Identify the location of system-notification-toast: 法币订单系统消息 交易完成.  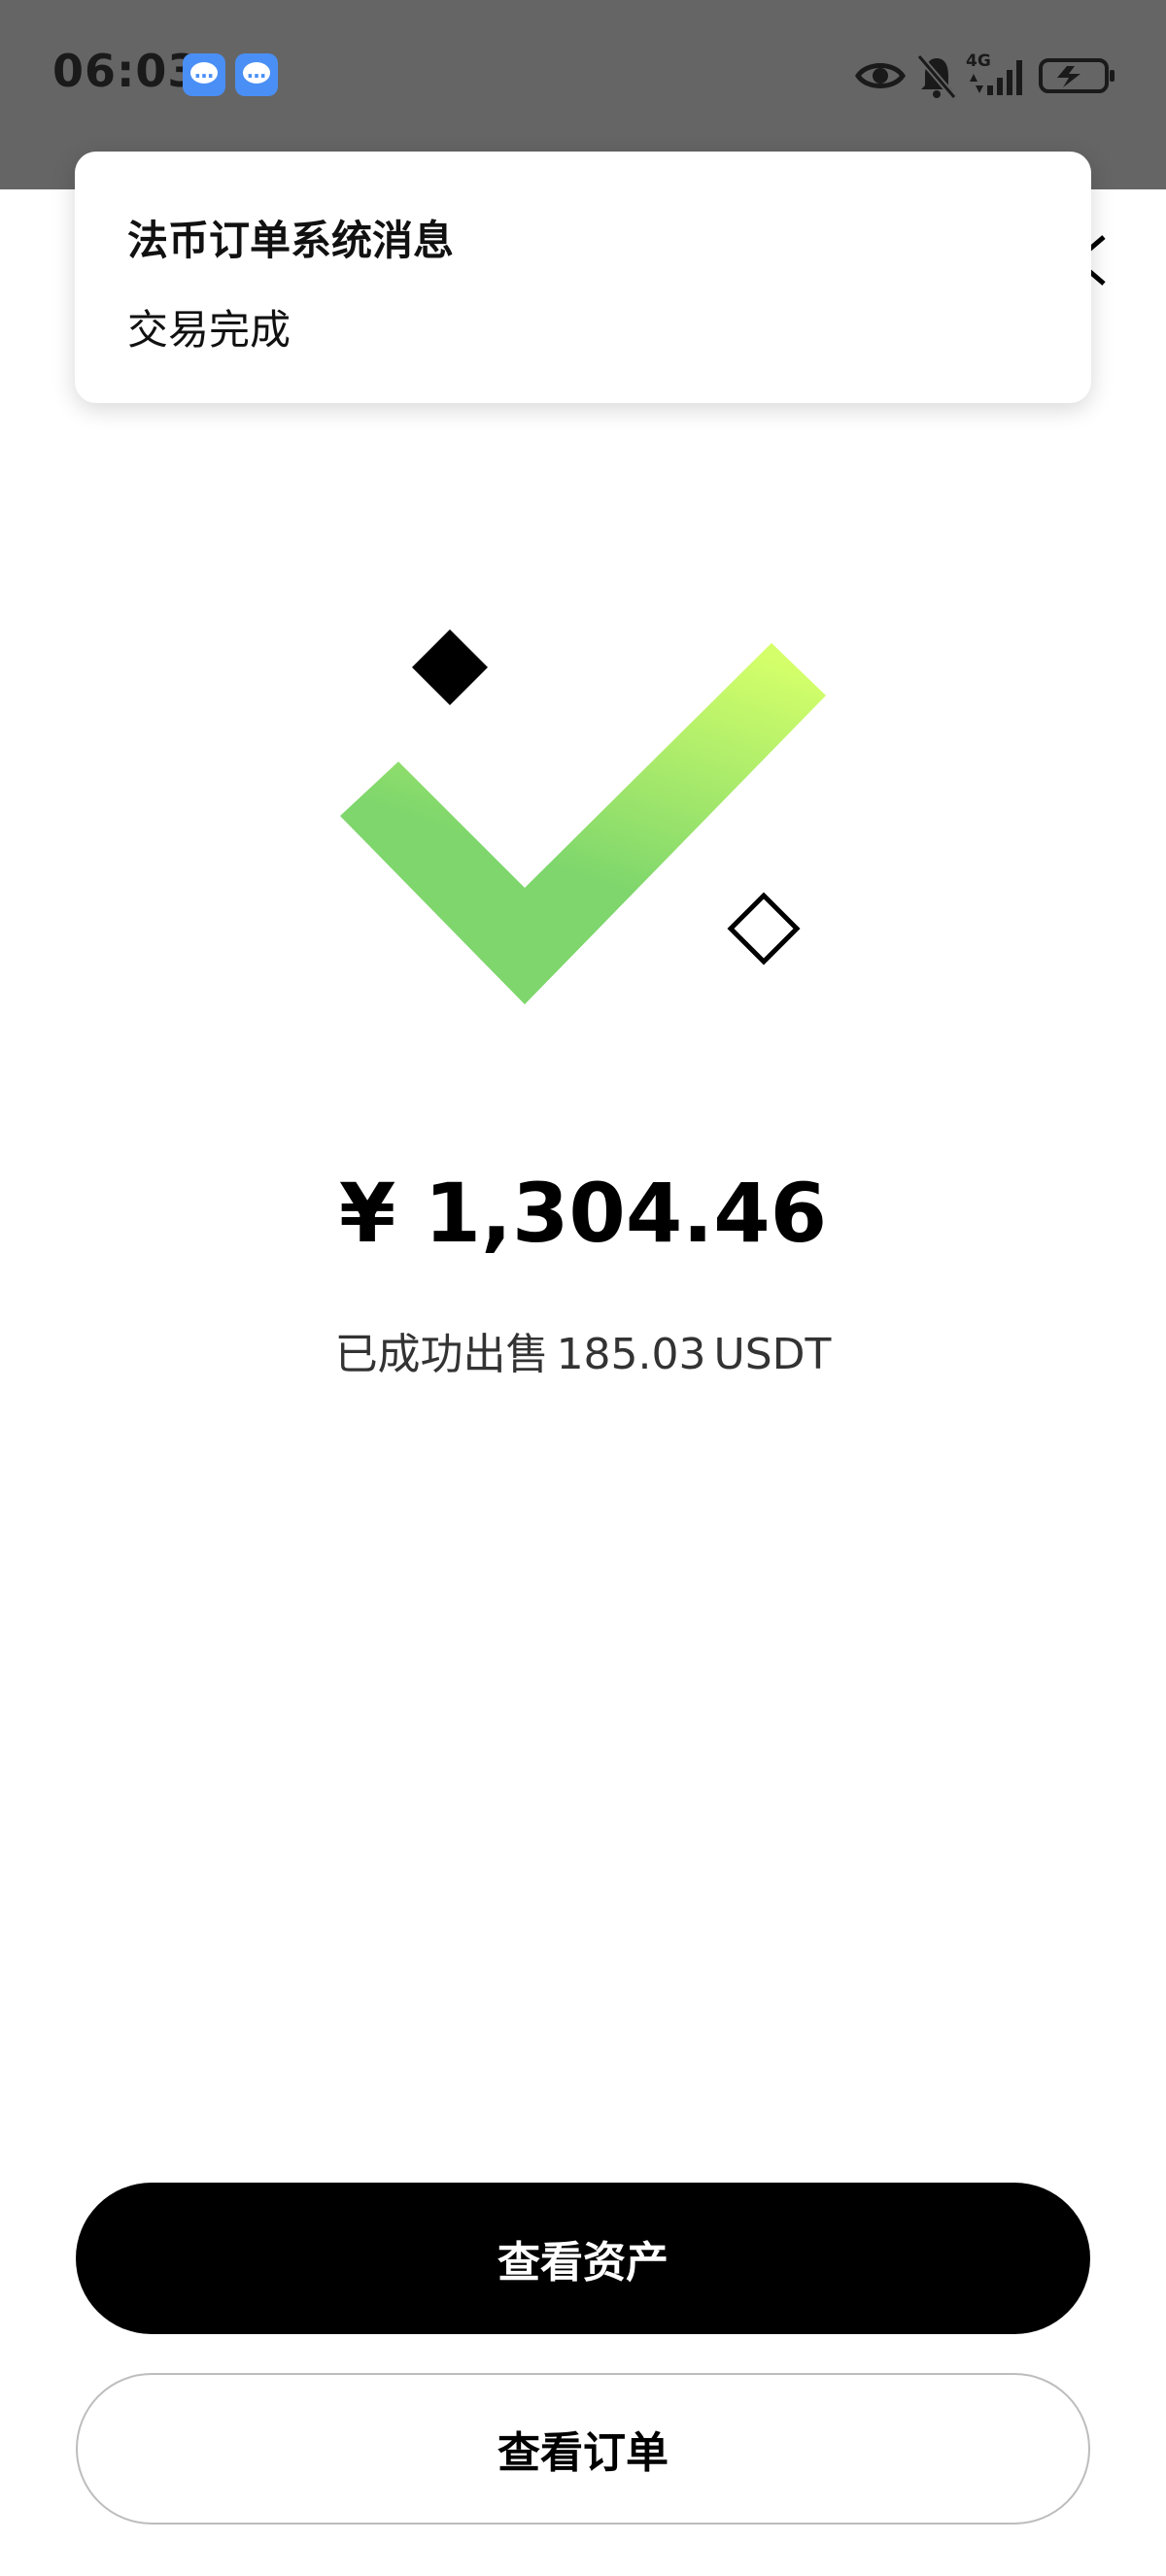
(583, 277).